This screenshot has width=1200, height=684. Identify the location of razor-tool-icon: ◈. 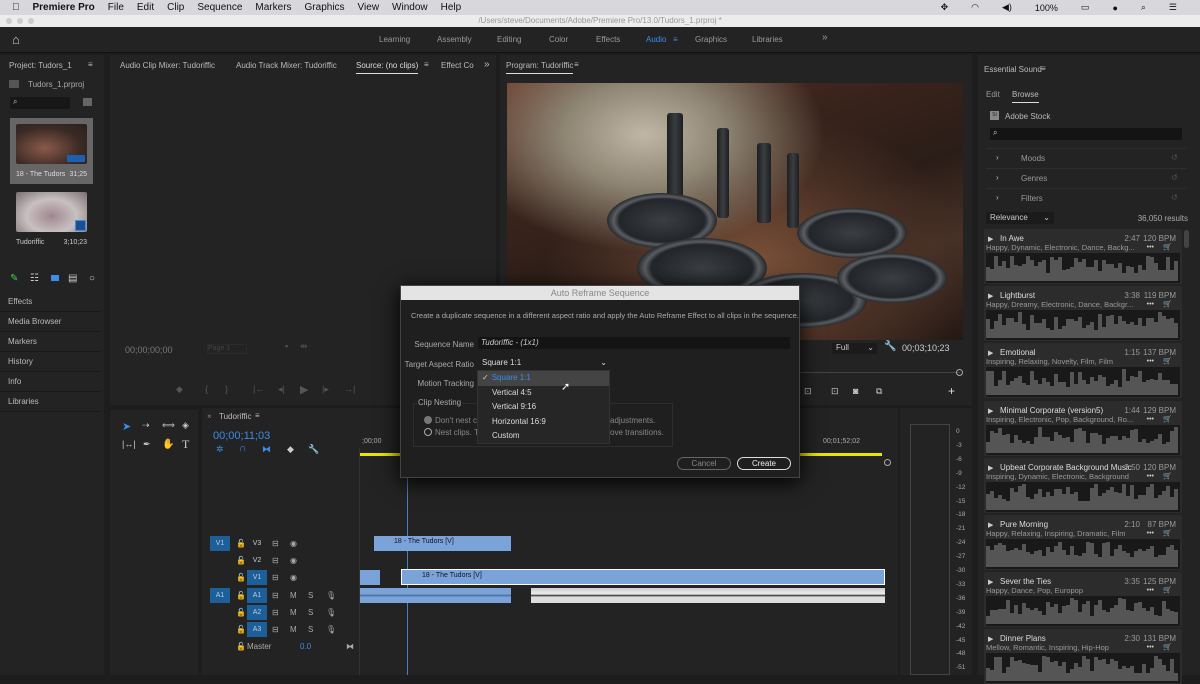
(185, 425).